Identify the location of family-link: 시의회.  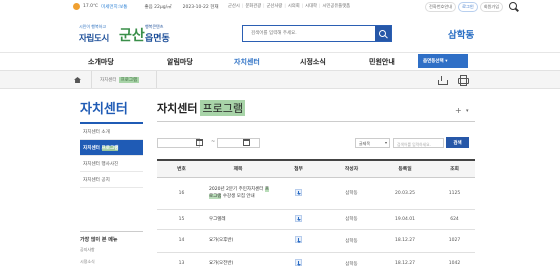
(292, 6).